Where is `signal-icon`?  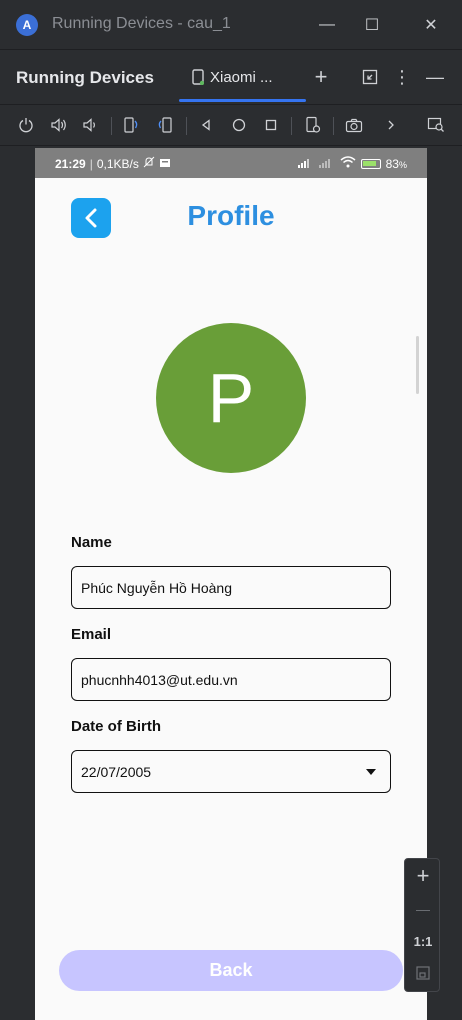 signal-icon is located at coordinates (305, 164).